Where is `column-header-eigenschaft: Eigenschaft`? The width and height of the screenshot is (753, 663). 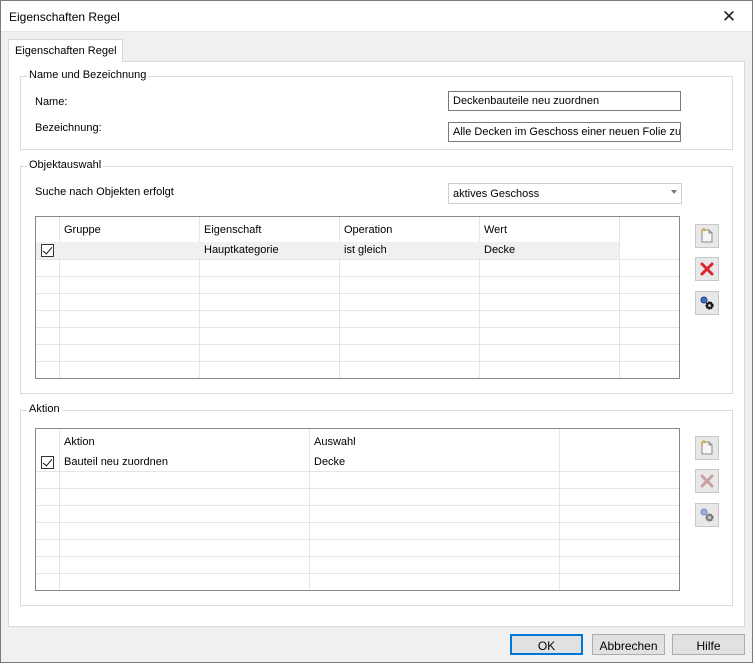
column-header-eigenschaft: Eigenschaft is located at coordinates (269, 229).